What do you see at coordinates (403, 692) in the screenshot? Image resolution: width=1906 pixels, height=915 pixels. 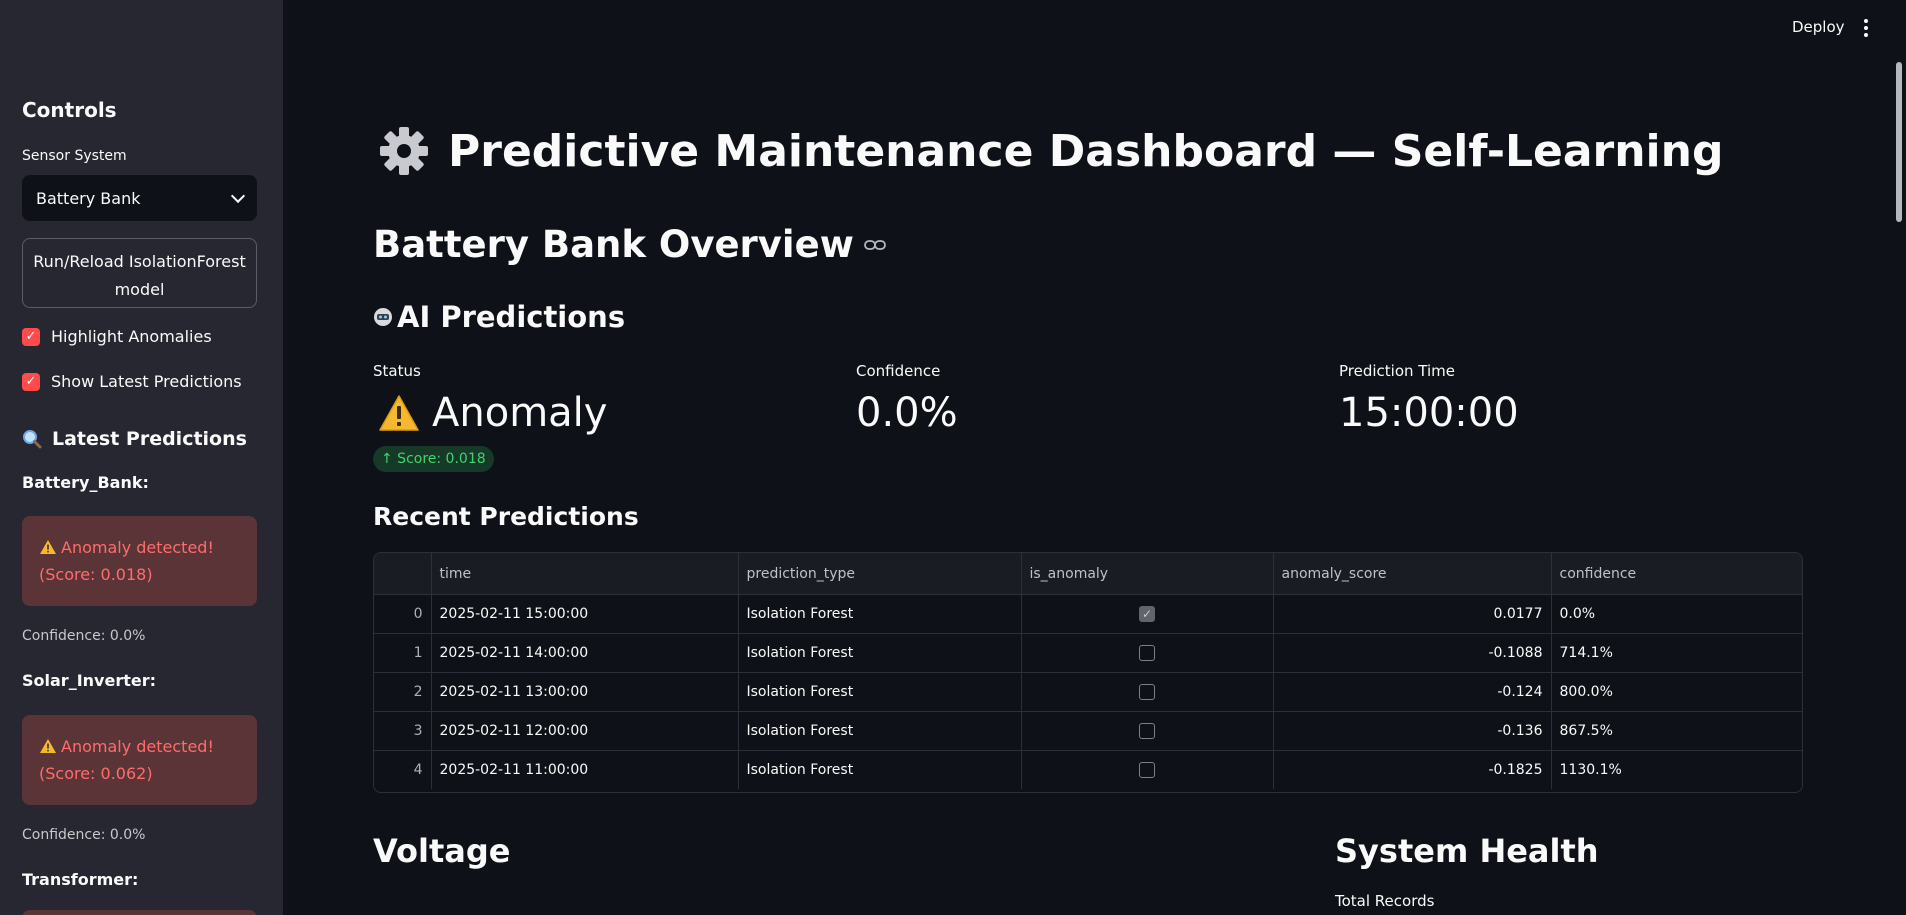 I see `row-index: 2` at bounding box center [403, 692].